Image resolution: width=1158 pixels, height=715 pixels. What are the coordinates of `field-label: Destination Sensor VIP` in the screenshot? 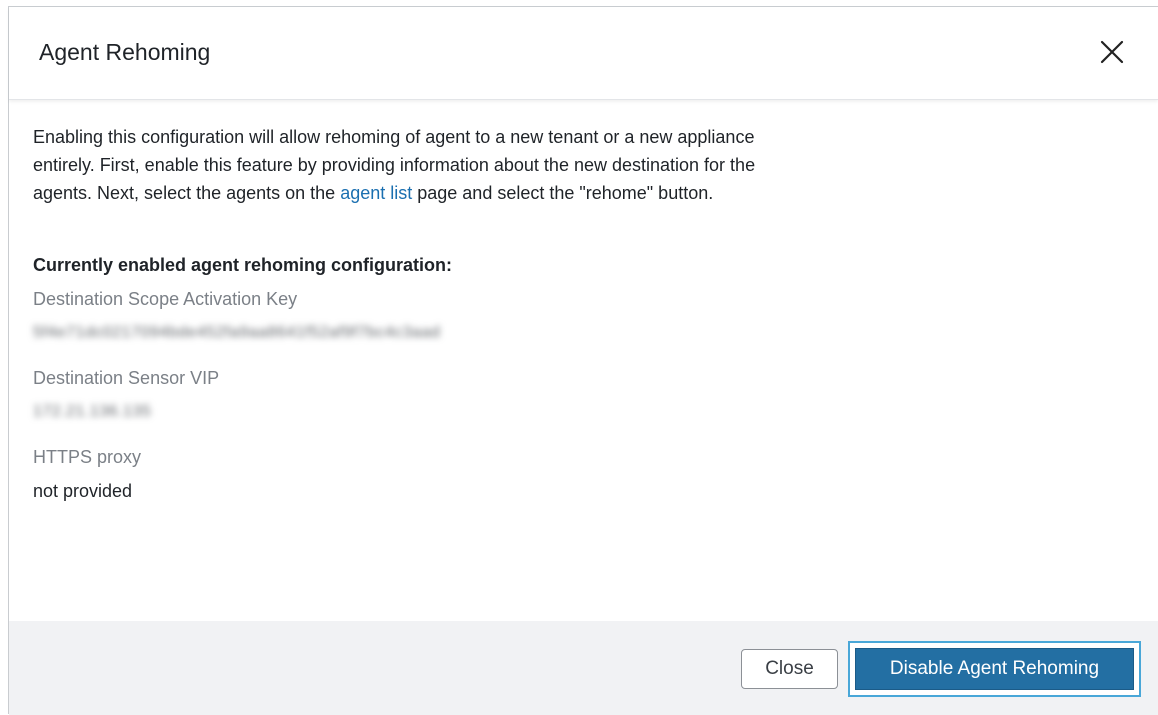 It's located at (126, 378).